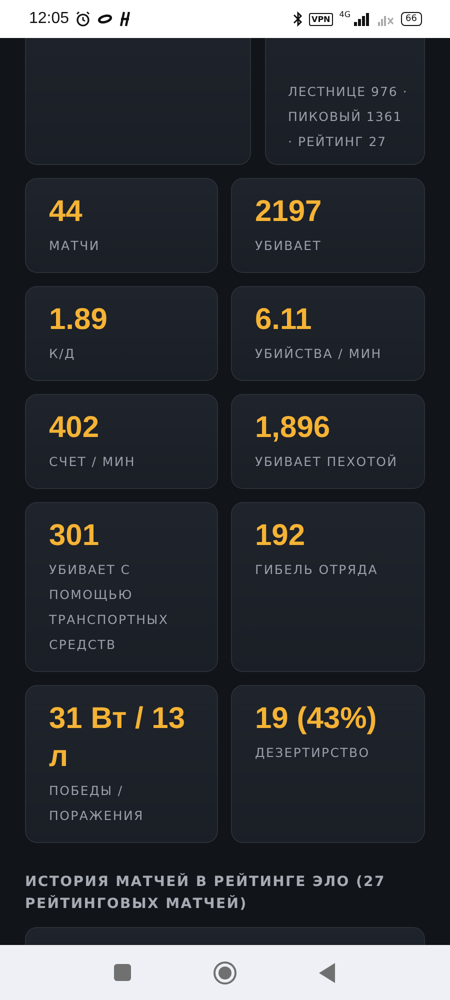  Describe the element at coordinates (66, 212) in the screenshot. I see `stat-value: 44` at that location.